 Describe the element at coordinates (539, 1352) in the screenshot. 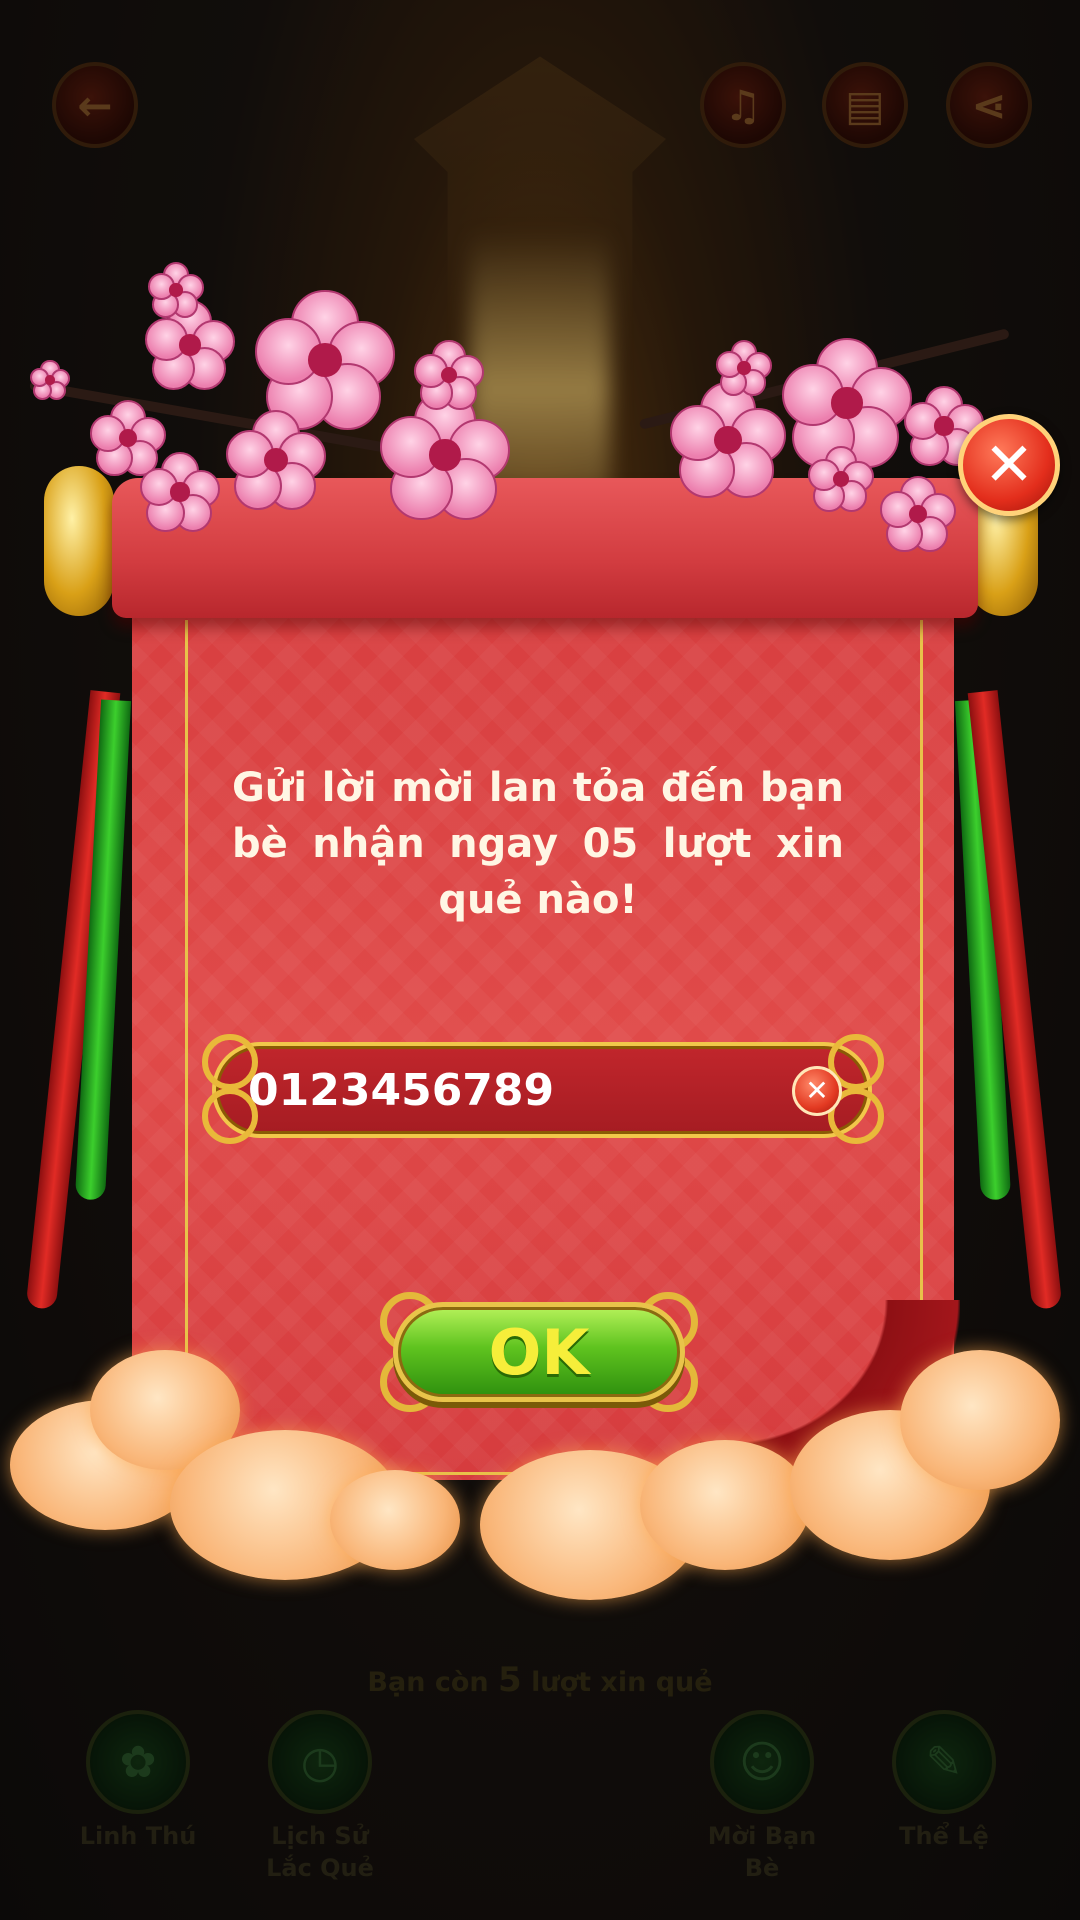

I see `ok-button: OK` at that location.